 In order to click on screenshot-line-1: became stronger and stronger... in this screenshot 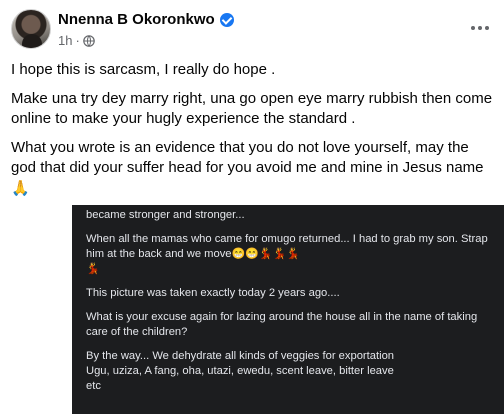, I will do `click(165, 215)`.